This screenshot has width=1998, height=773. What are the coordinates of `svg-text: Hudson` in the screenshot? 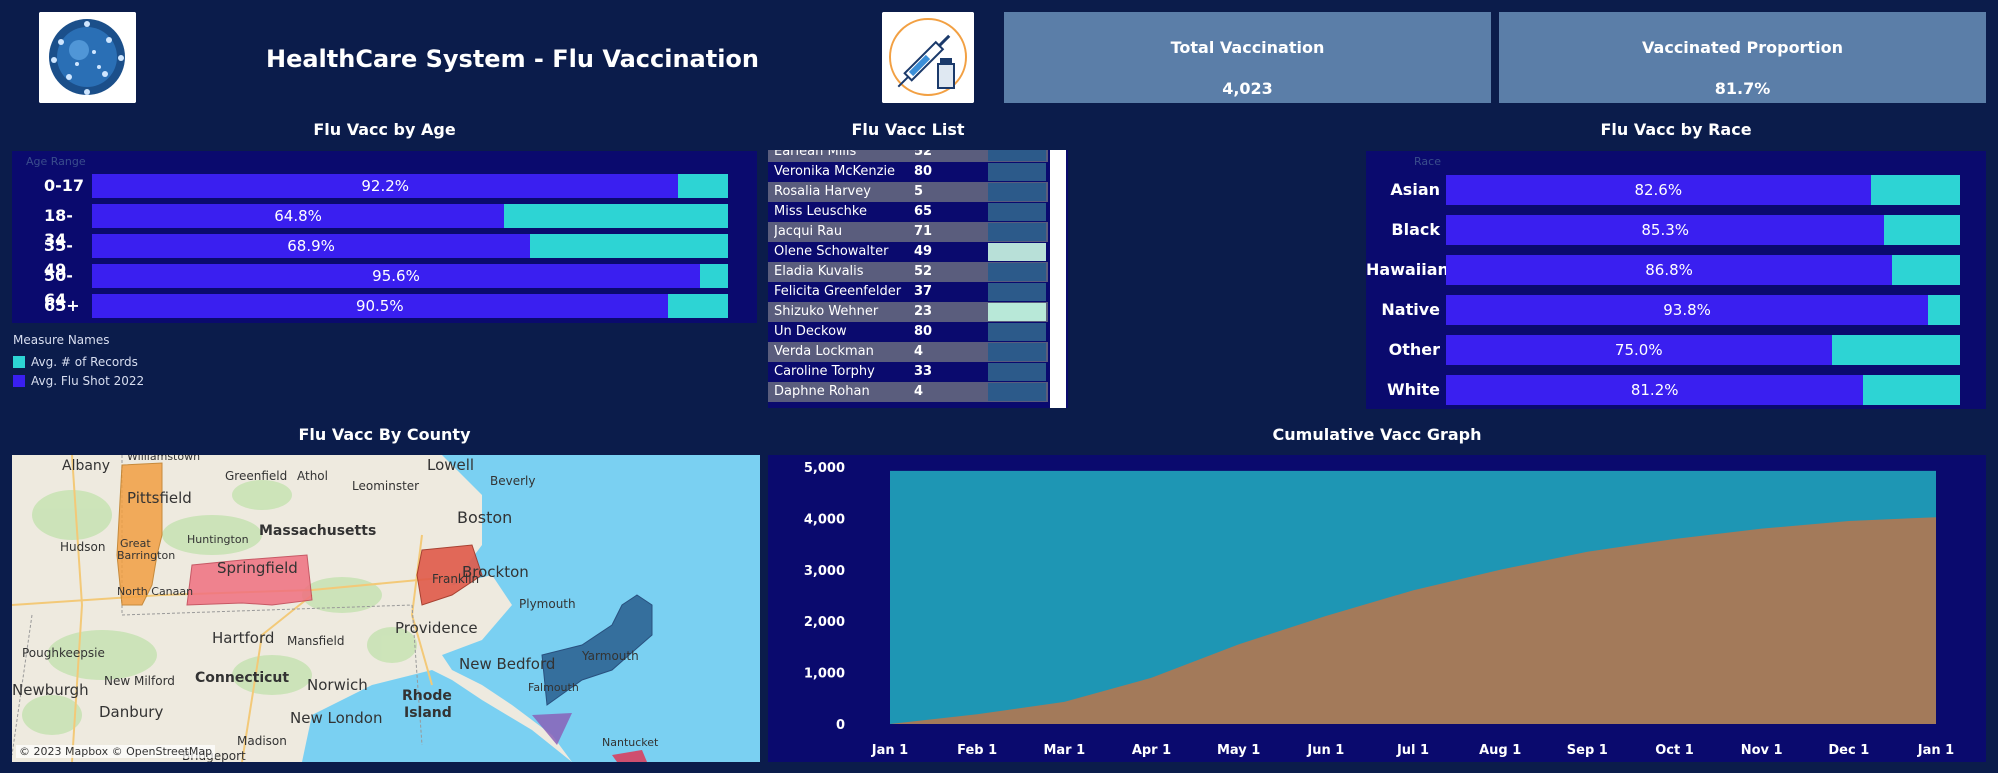 It's located at (82, 547).